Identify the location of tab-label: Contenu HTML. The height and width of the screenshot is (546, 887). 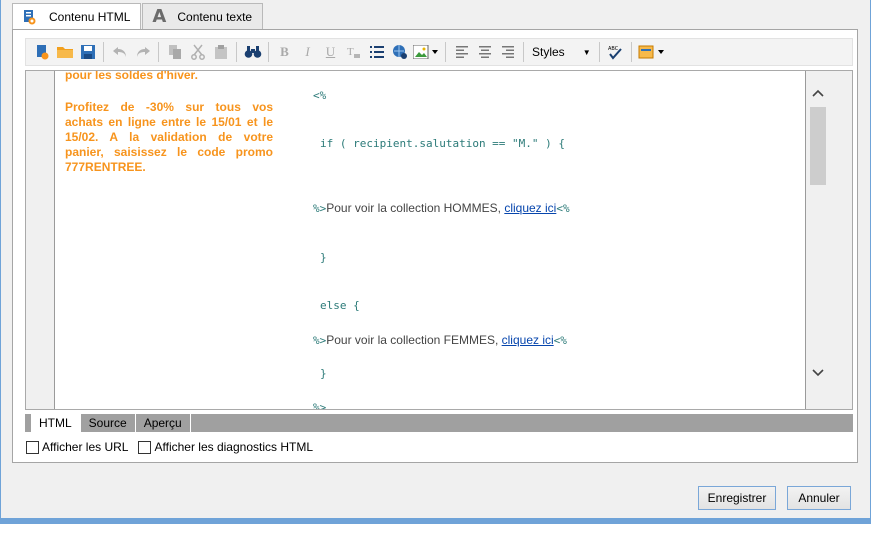
(90, 17).